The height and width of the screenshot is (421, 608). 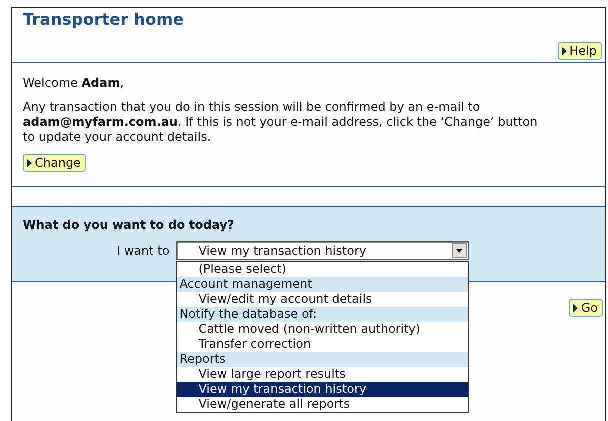 What do you see at coordinates (459, 250) in the screenshot?
I see `dropdown-arrow-icon` at bounding box center [459, 250].